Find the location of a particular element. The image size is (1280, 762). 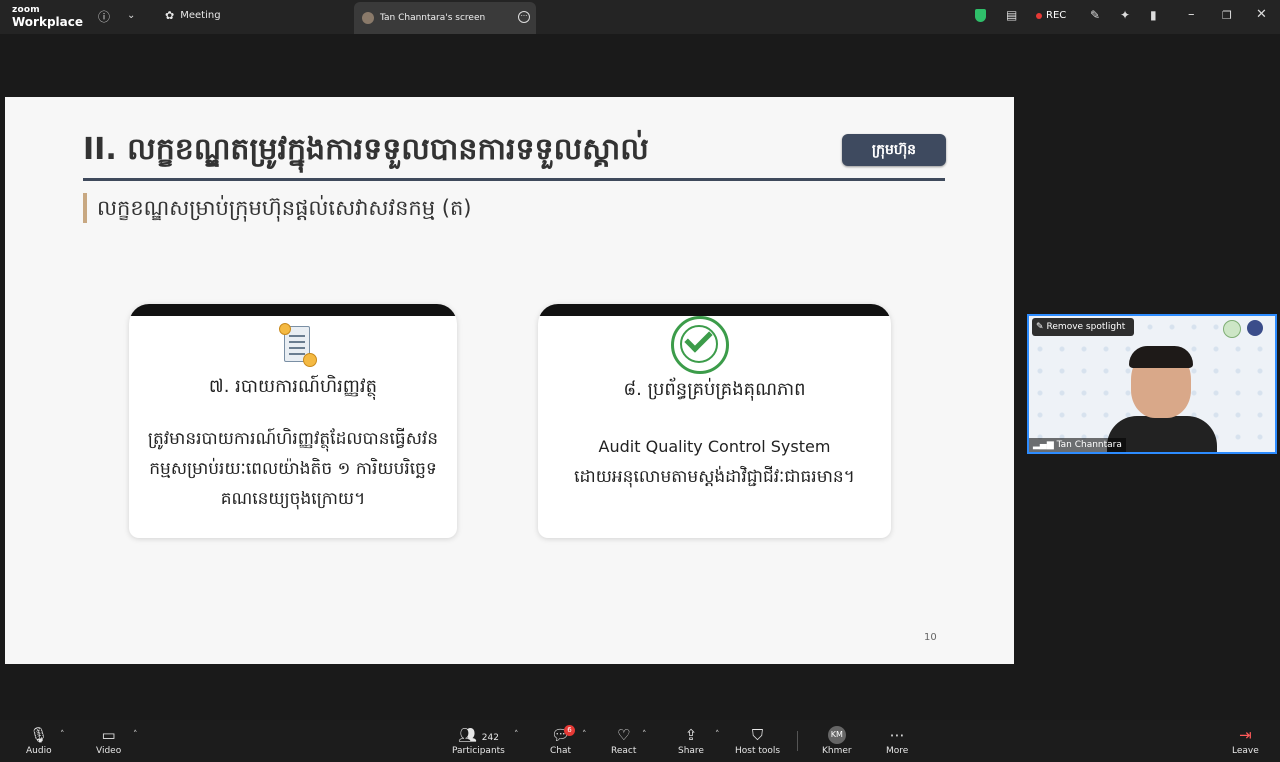

chat-unread-badge: 6 is located at coordinates (569, 730).